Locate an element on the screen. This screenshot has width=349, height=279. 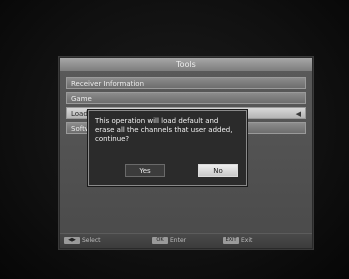
menu-item-label: Game is located at coordinates (81, 99).